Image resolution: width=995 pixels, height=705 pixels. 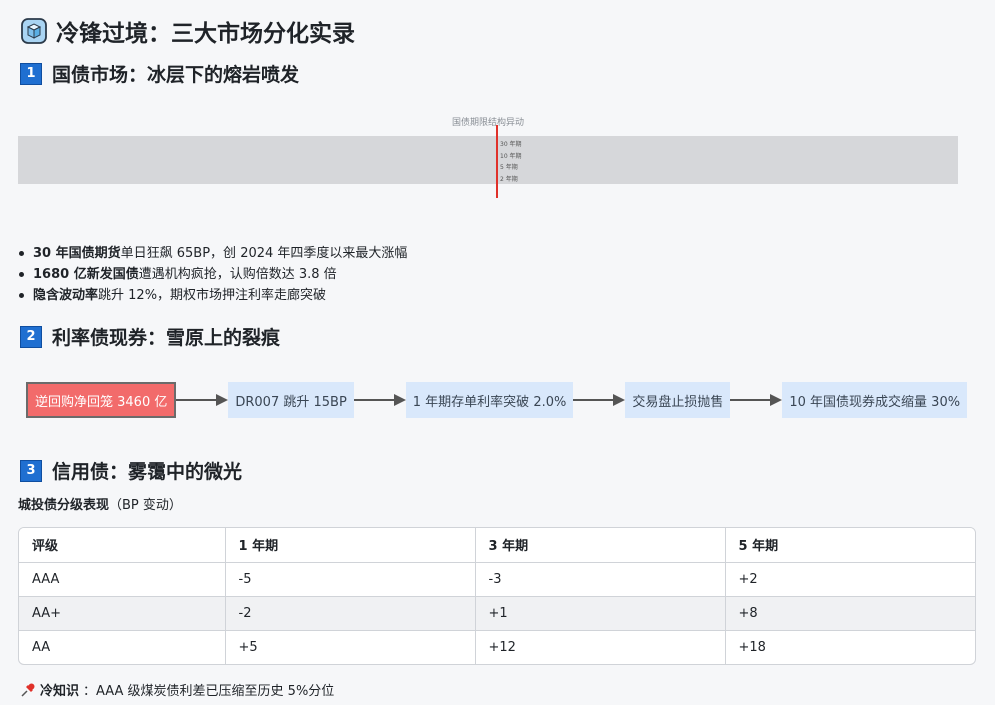 I want to click on section-heading-3: 3 信用债：雾霭中的微光, so click(x=131, y=470).